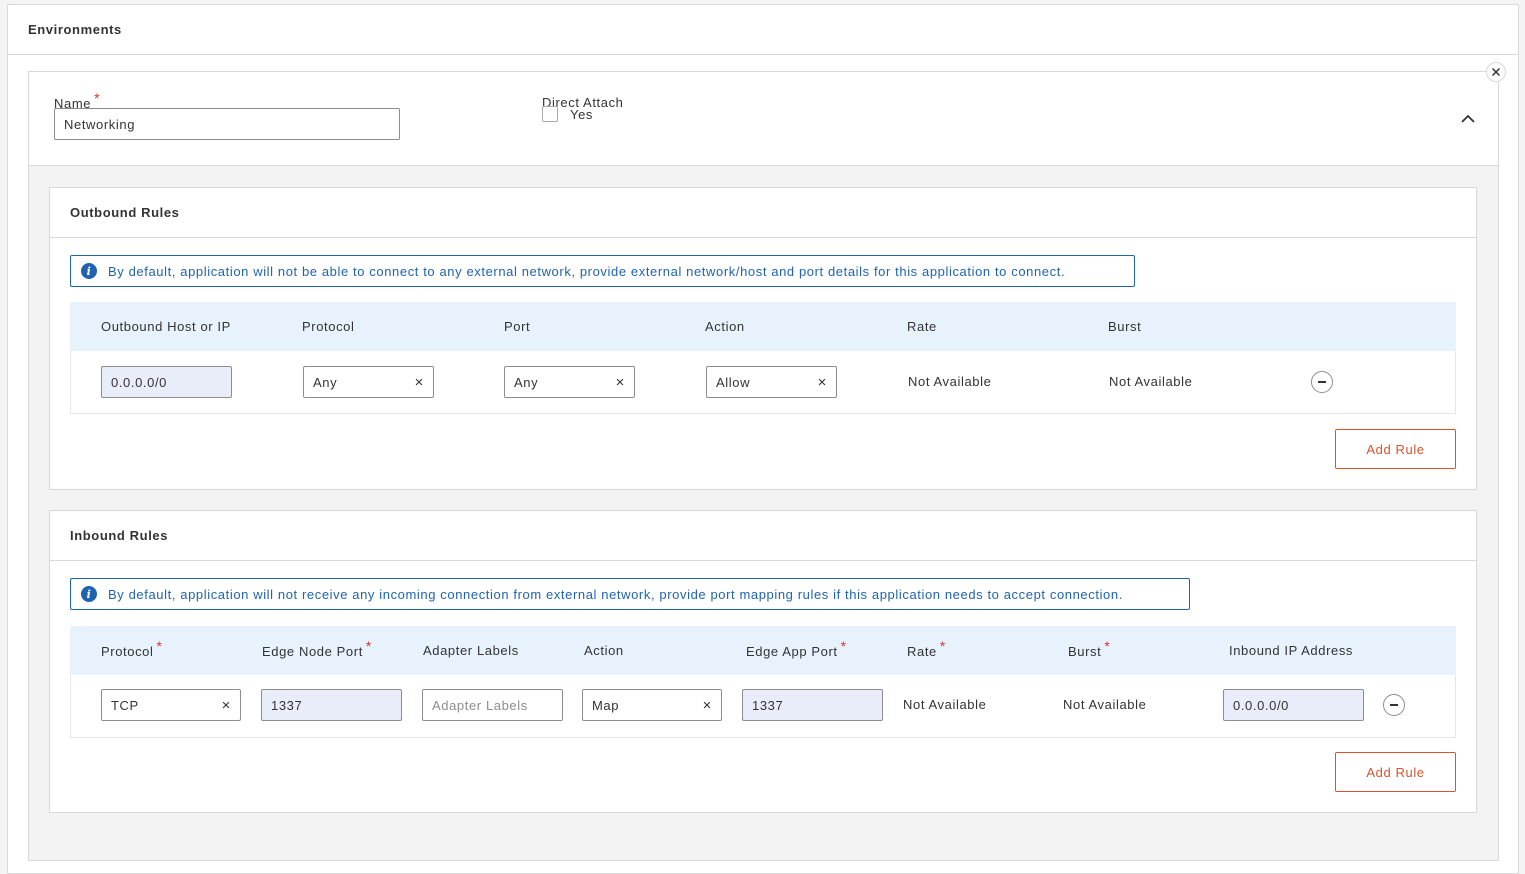 The height and width of the screenshot is (874, 1525). I want to click on column-header: Burst *, so click(1089, 648).